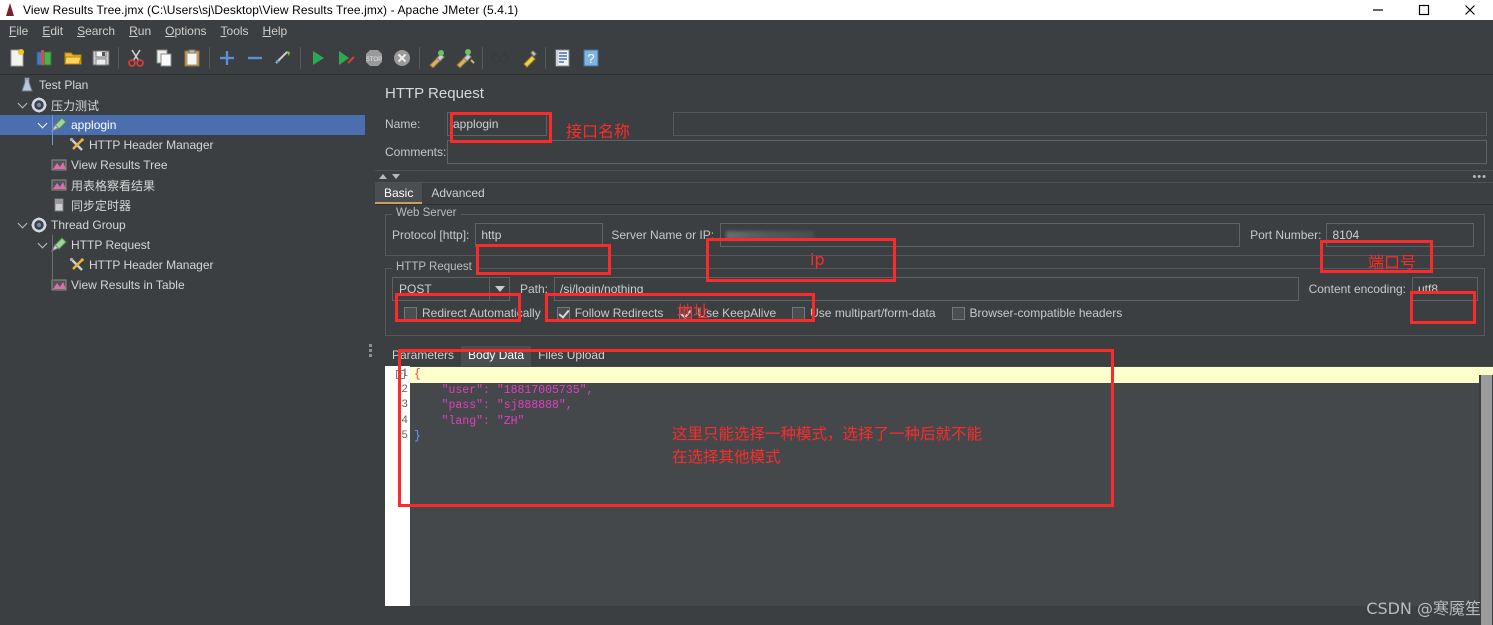 This screenshot has width=1493, height=625. Describe the element at coordinates (404, 389) in the screenshot. I see `line-number: 2` at that location.